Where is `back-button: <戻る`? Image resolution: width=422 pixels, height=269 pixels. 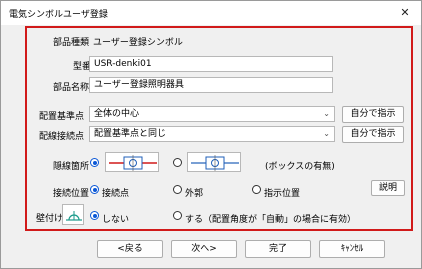 back-button: <戻る is located at coordinates (130, 249).